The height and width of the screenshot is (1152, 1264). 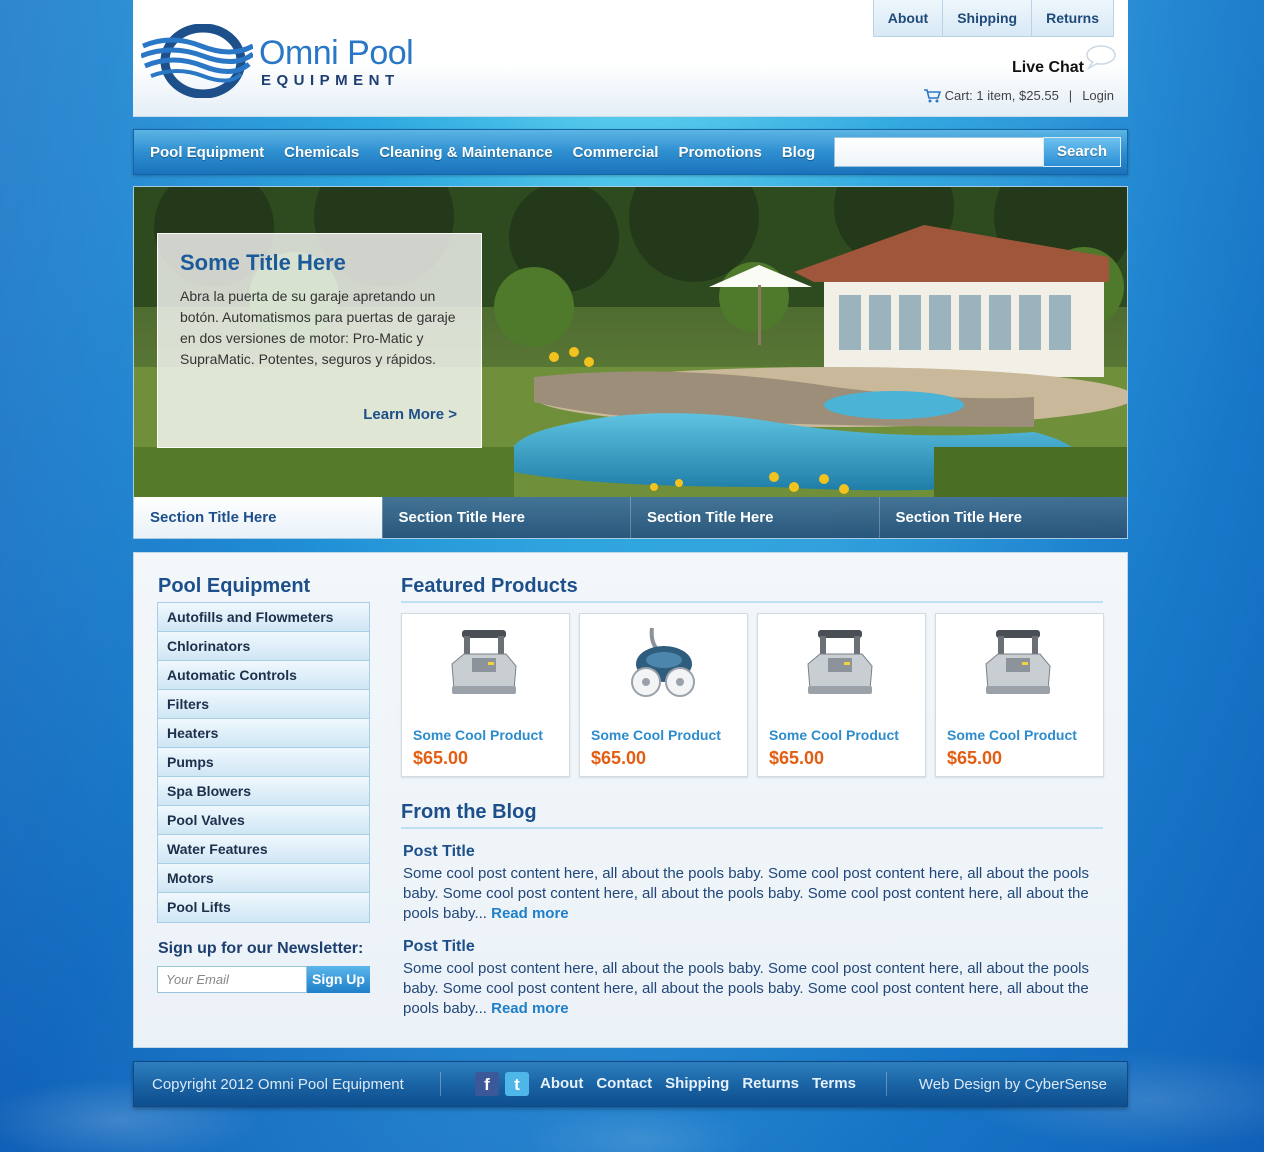 I want to click on blog-title: From the Blog, so click(x=469, y=812).